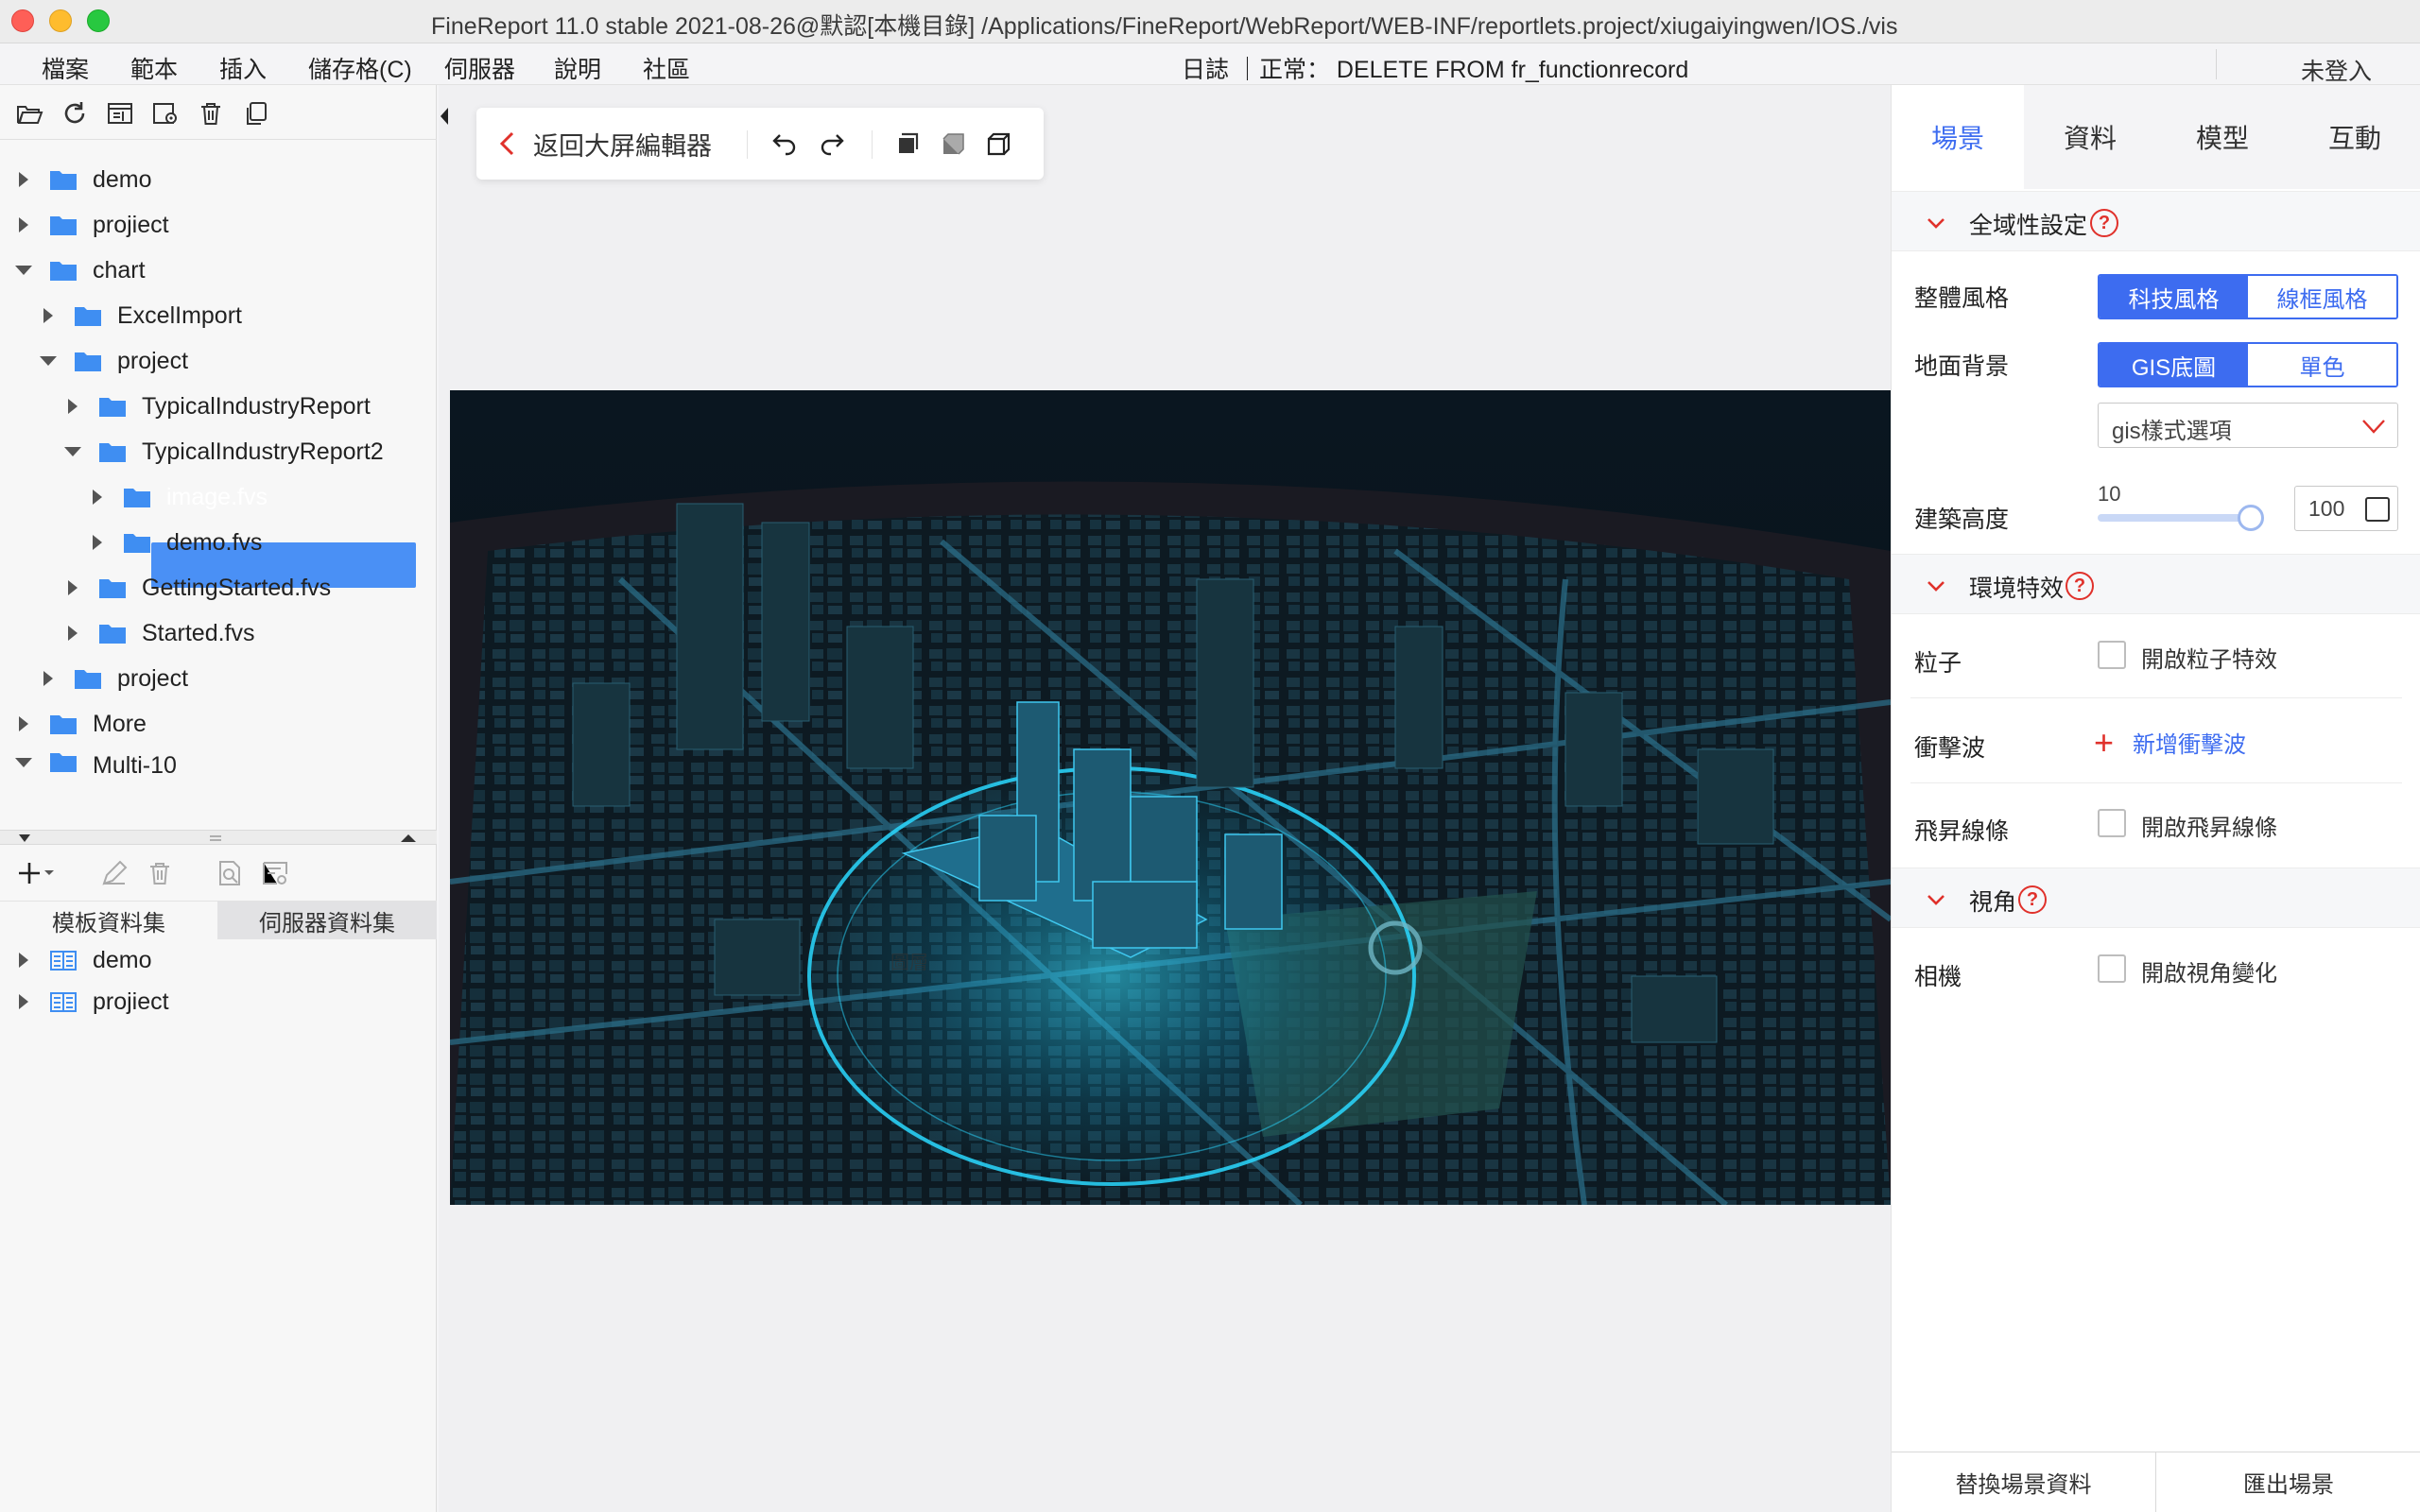  I want to click on style-label: 整體風格, so click(1962, 298).